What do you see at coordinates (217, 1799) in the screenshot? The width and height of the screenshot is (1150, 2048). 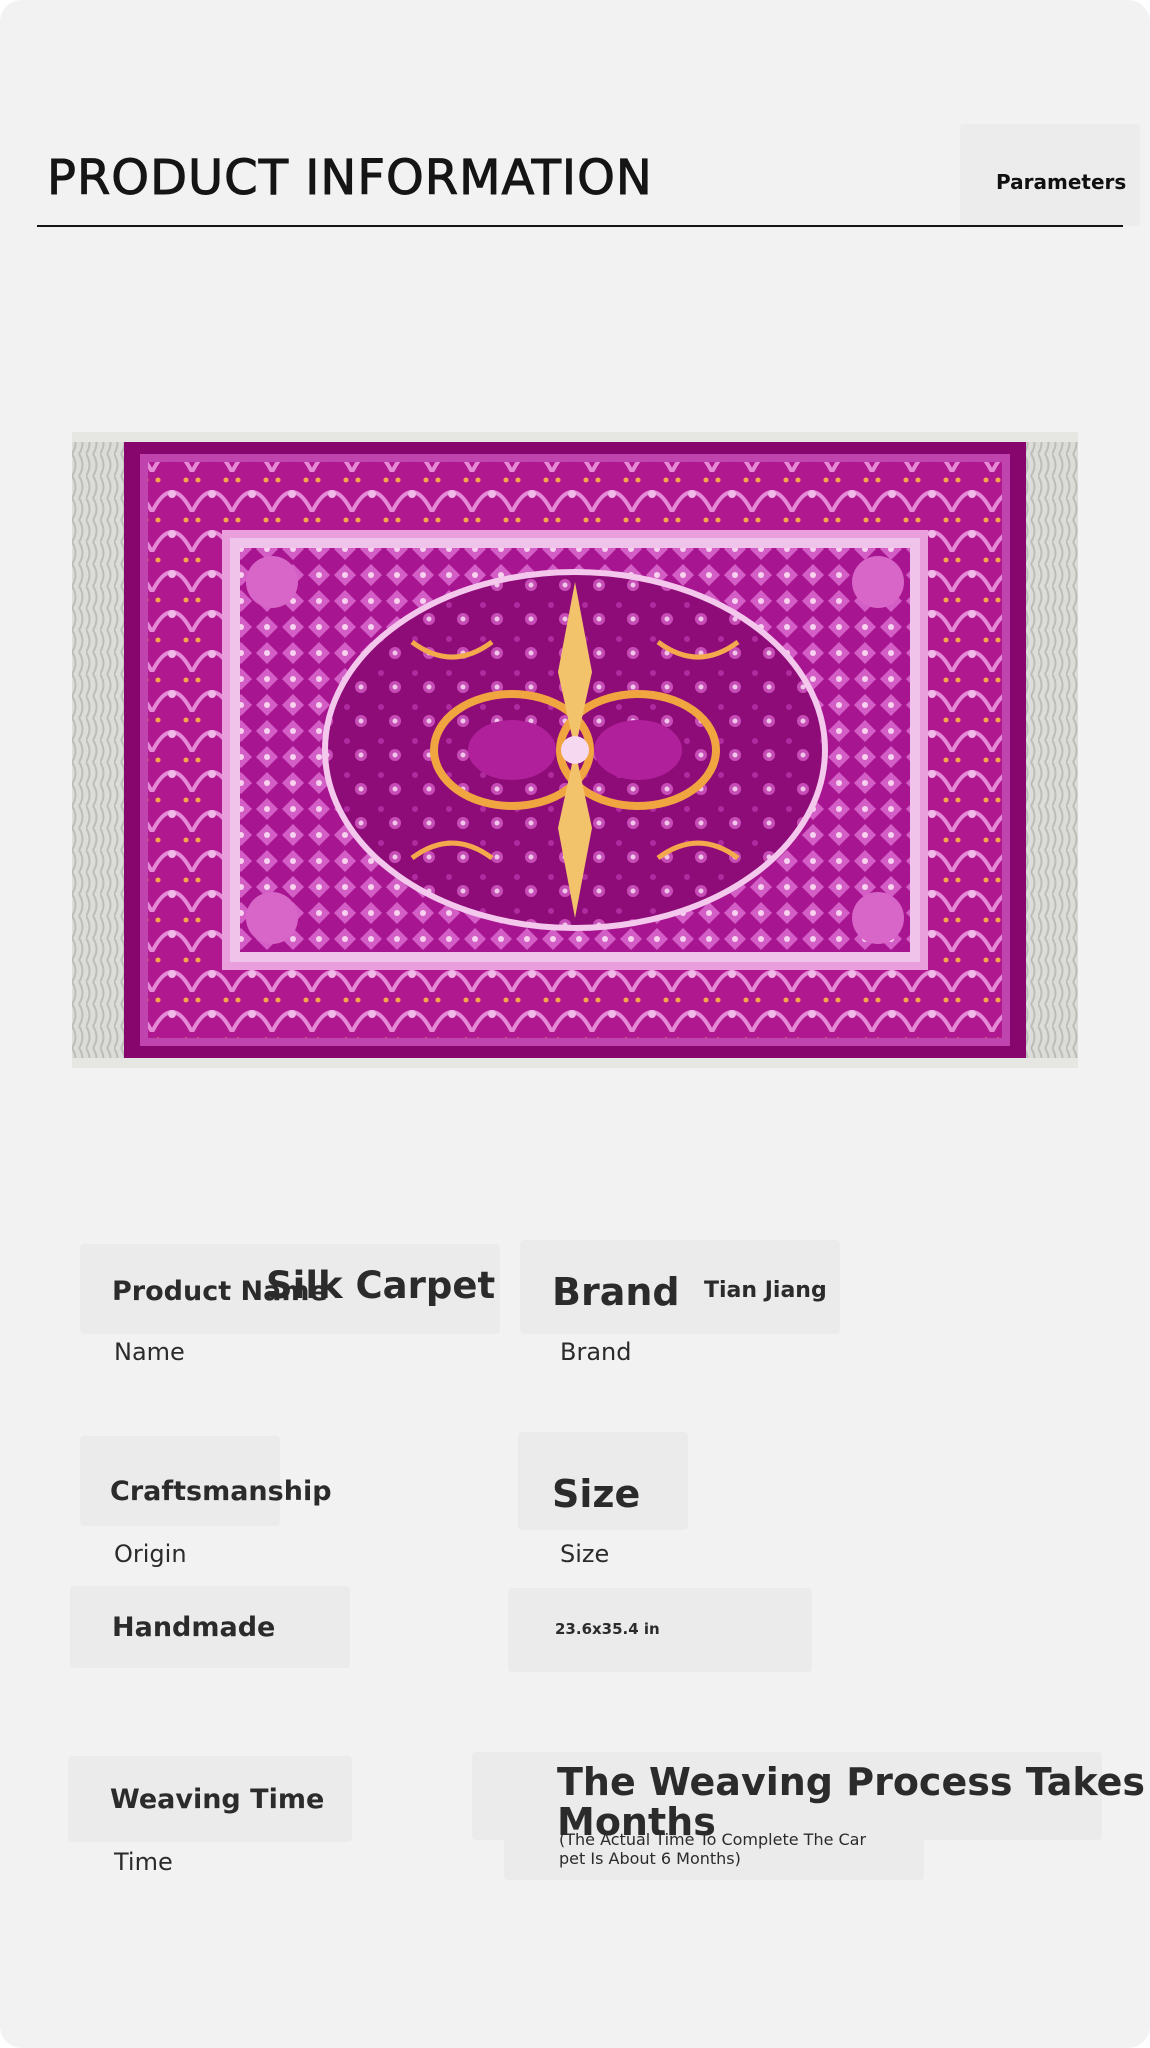 I see `weaving-time-label: Weaving Time` at bounding box center [217, 1799].